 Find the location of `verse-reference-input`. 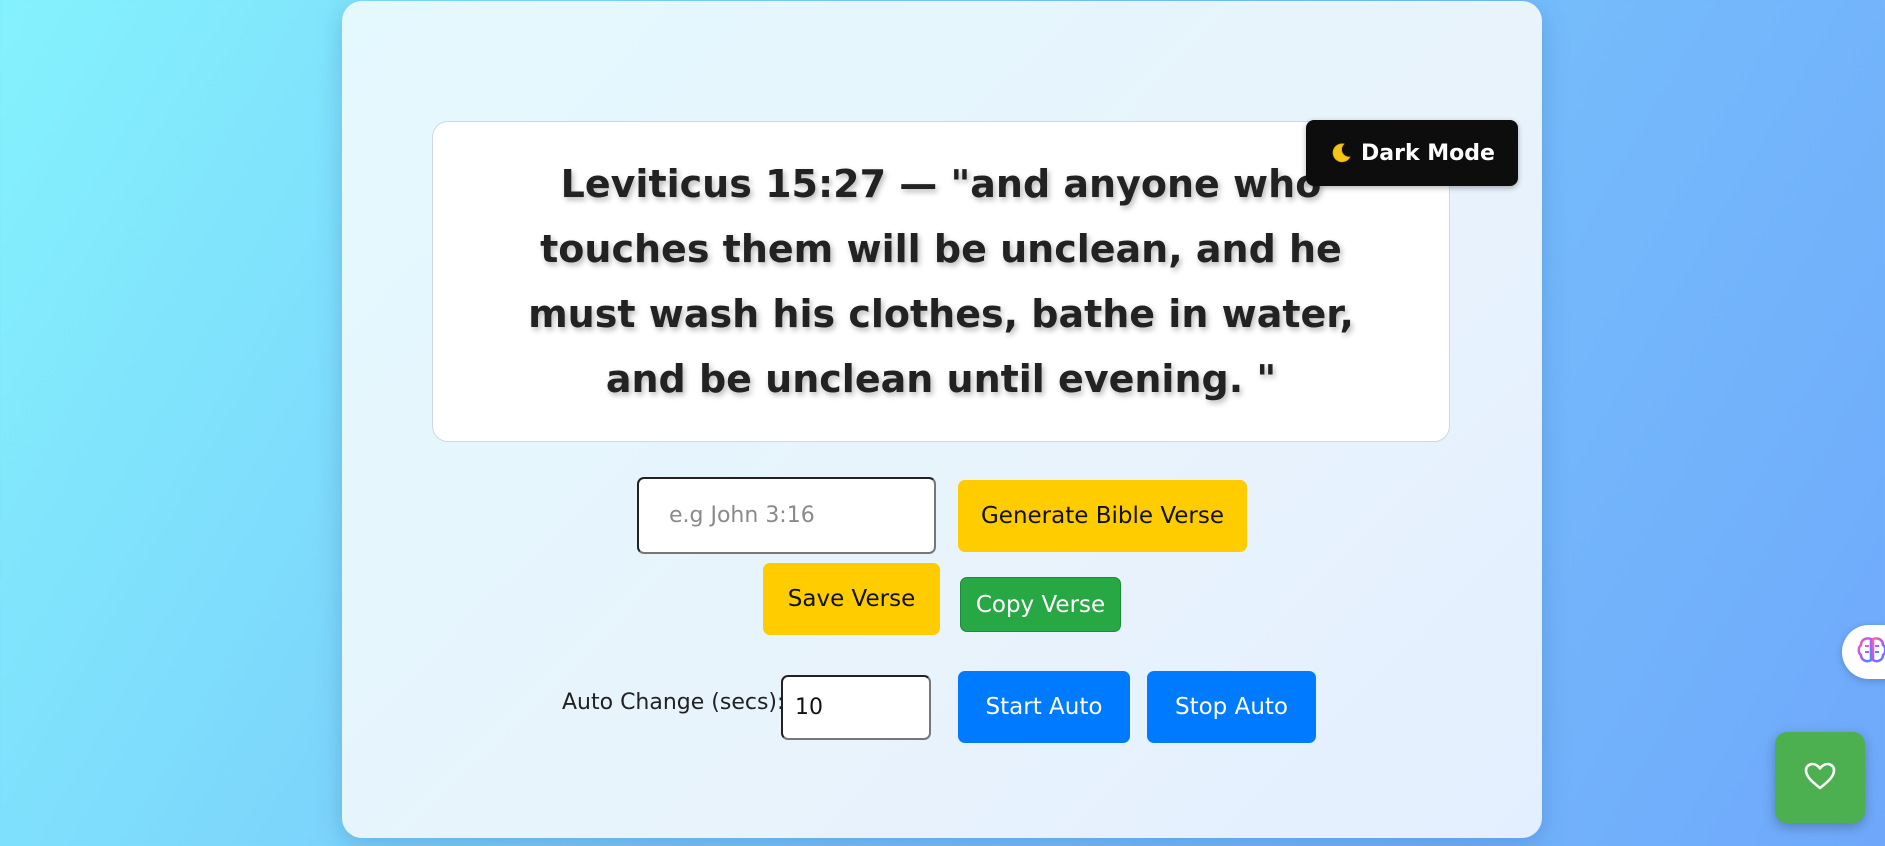

verse-reference-input is located at coordinates (786, 515).